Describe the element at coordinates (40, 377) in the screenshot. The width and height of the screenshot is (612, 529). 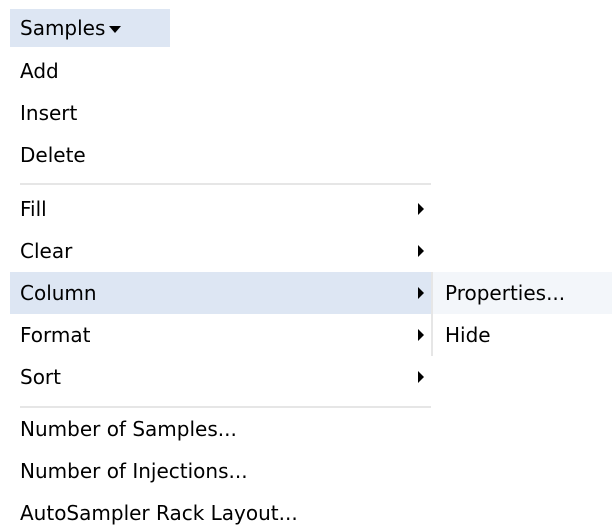
I see `menu-item-label: Sort` at that location.